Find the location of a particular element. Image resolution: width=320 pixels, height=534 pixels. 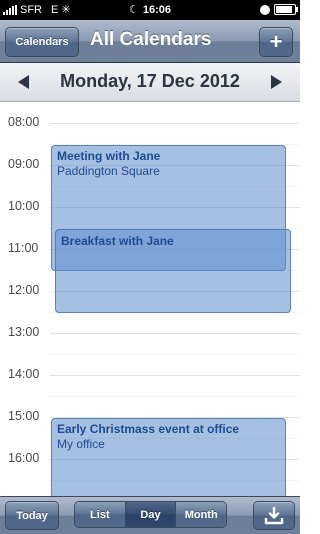

nav-bar: Calendars All Calendars + is located at coordinates (150, 41).